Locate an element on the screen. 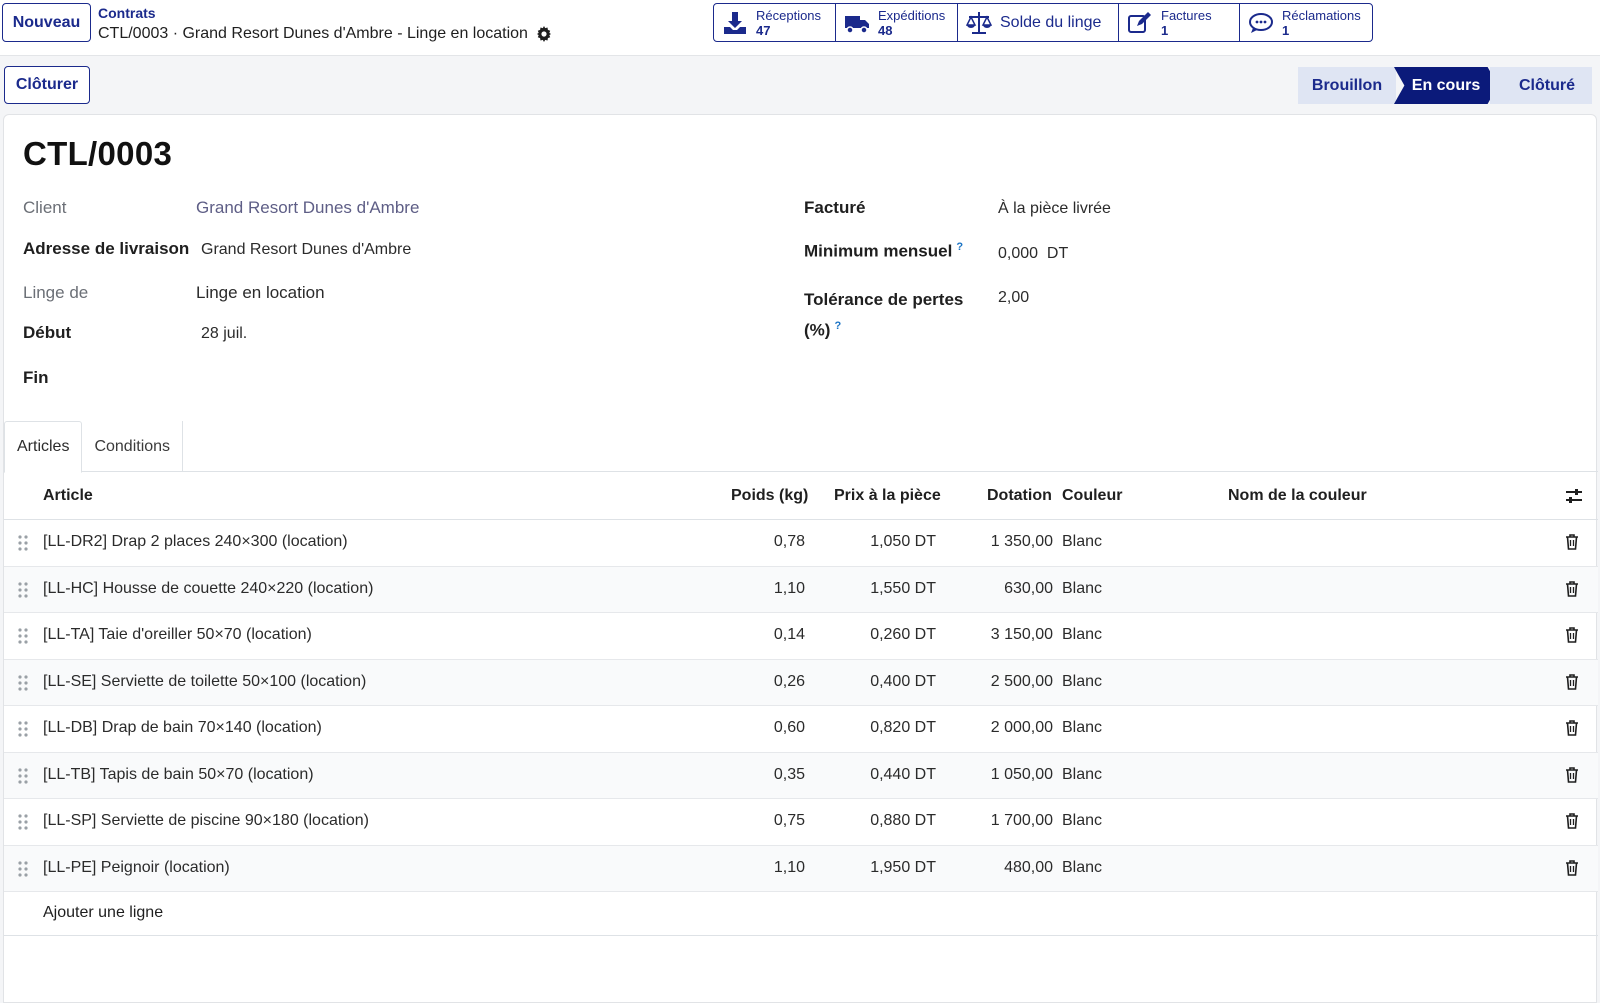 The height and width of the screenshot is (1003, 1600). receptions-button: Réceptions 47 is located at coordinates (775, 22).